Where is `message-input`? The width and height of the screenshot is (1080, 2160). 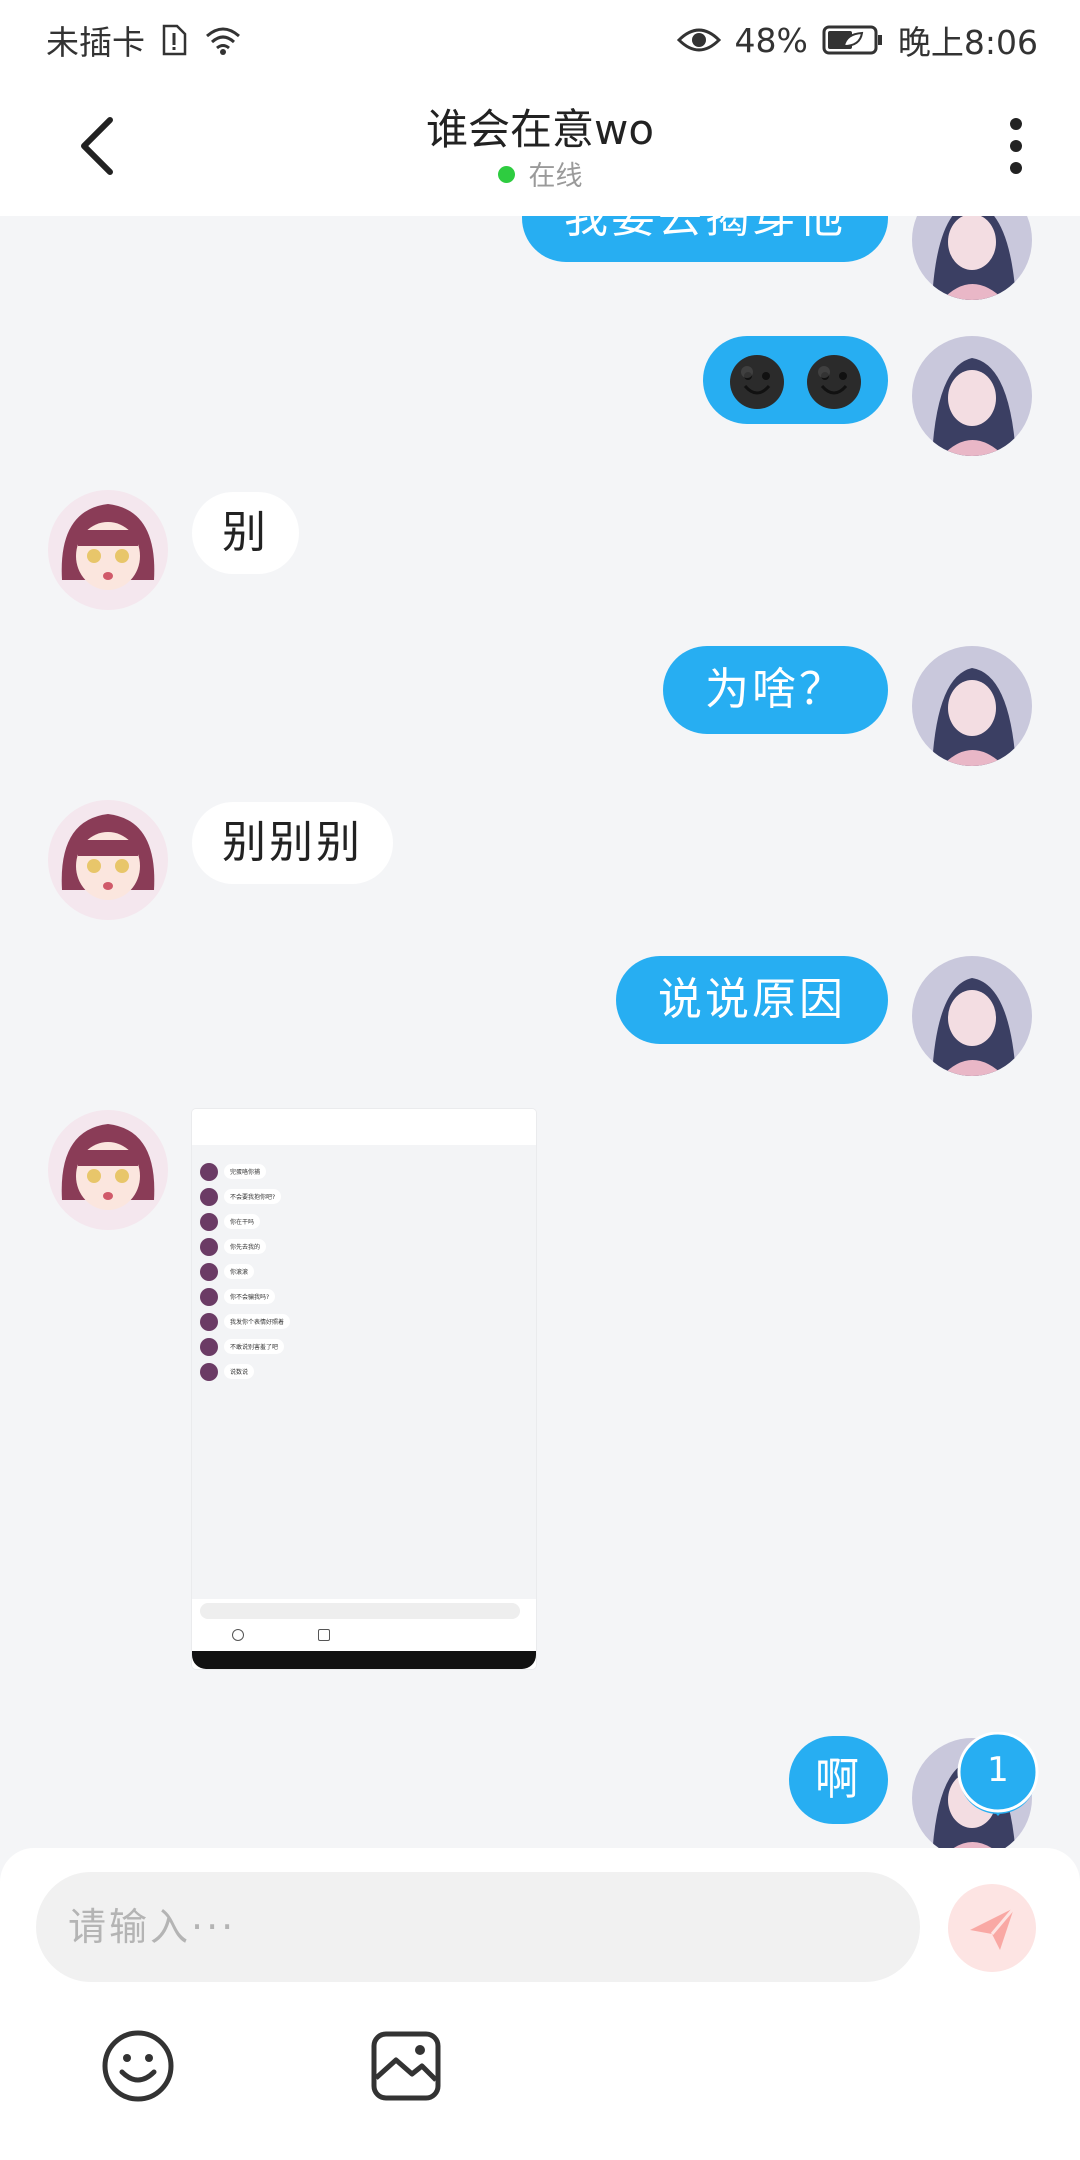
message-input is located at coordinates (478, 1927).